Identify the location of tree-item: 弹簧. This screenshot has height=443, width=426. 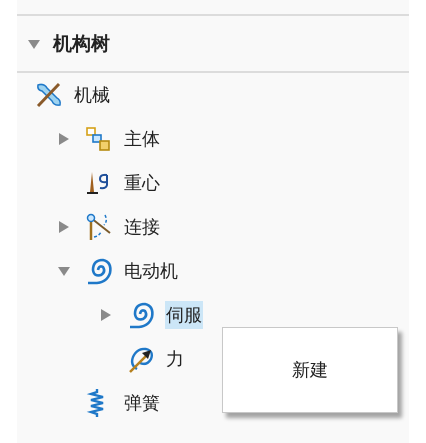
(142, 403).